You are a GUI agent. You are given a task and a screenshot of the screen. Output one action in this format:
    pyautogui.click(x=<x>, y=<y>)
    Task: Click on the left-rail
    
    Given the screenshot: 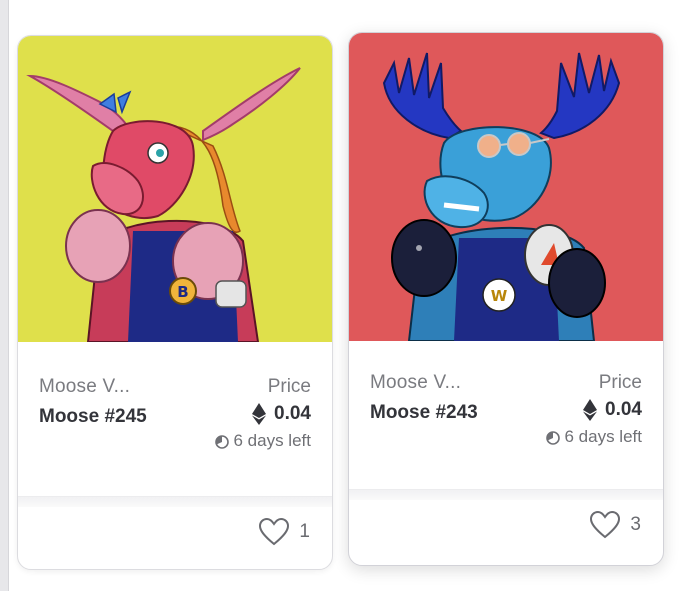 What is the action you would take?
    pyautogui.click(x=4, y=295)
    